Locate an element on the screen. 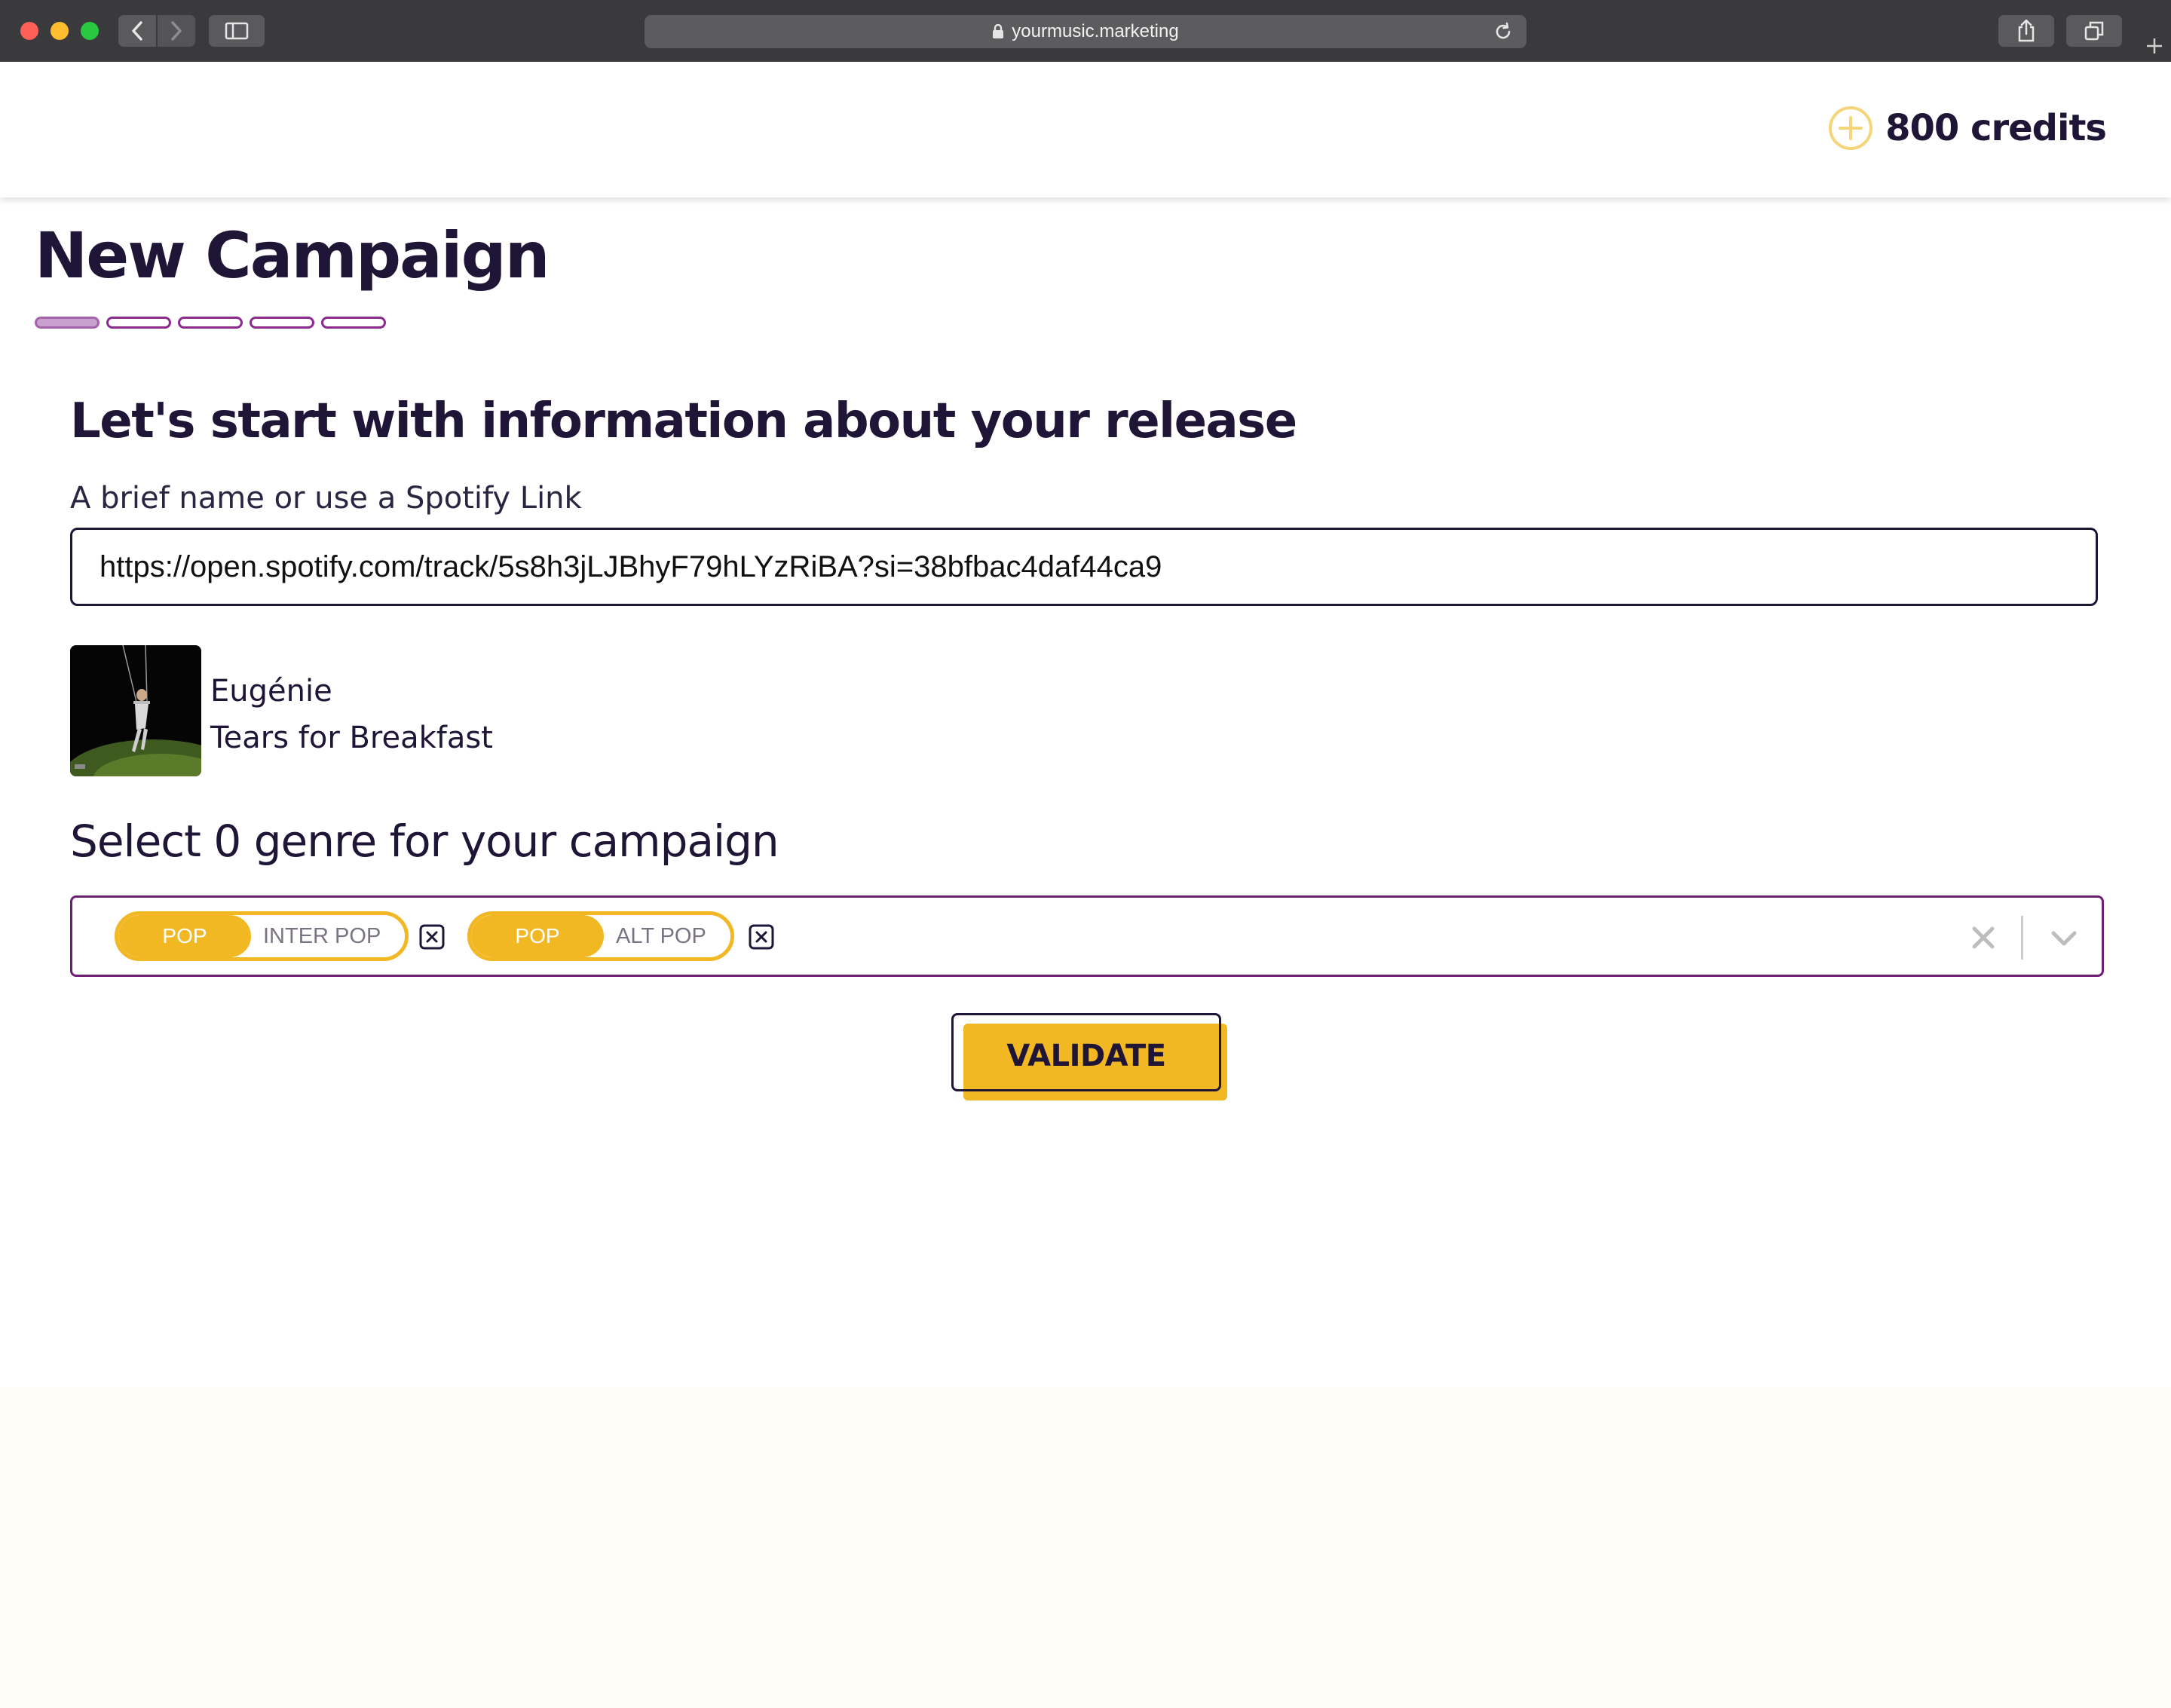 The width and height of the screenshot is (2171, 1708). validate-button: VALIDATE is located at coordinates (1086, 1052).